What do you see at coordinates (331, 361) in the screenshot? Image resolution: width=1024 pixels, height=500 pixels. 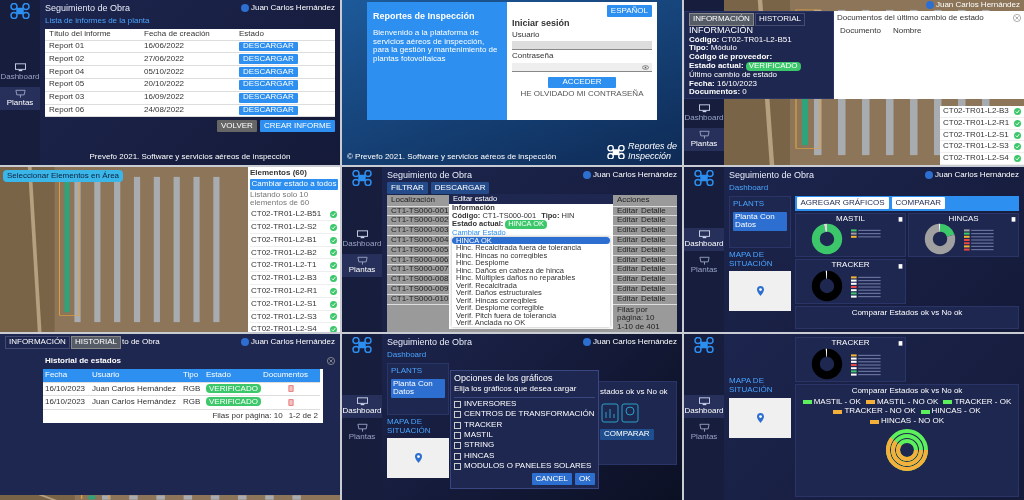 I see `close-icon` at bounding box center [331, 361].